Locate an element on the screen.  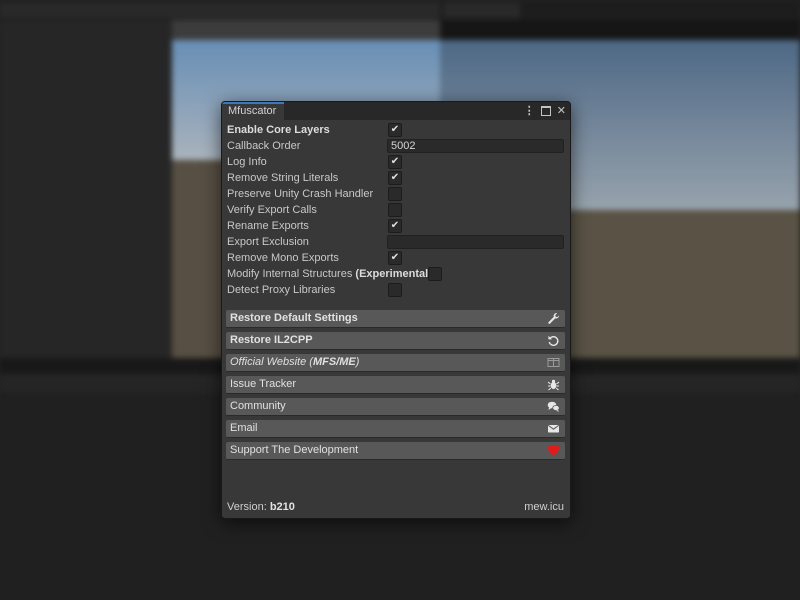
setting-label: Remove String Literals is located at coordinates (282, 178).